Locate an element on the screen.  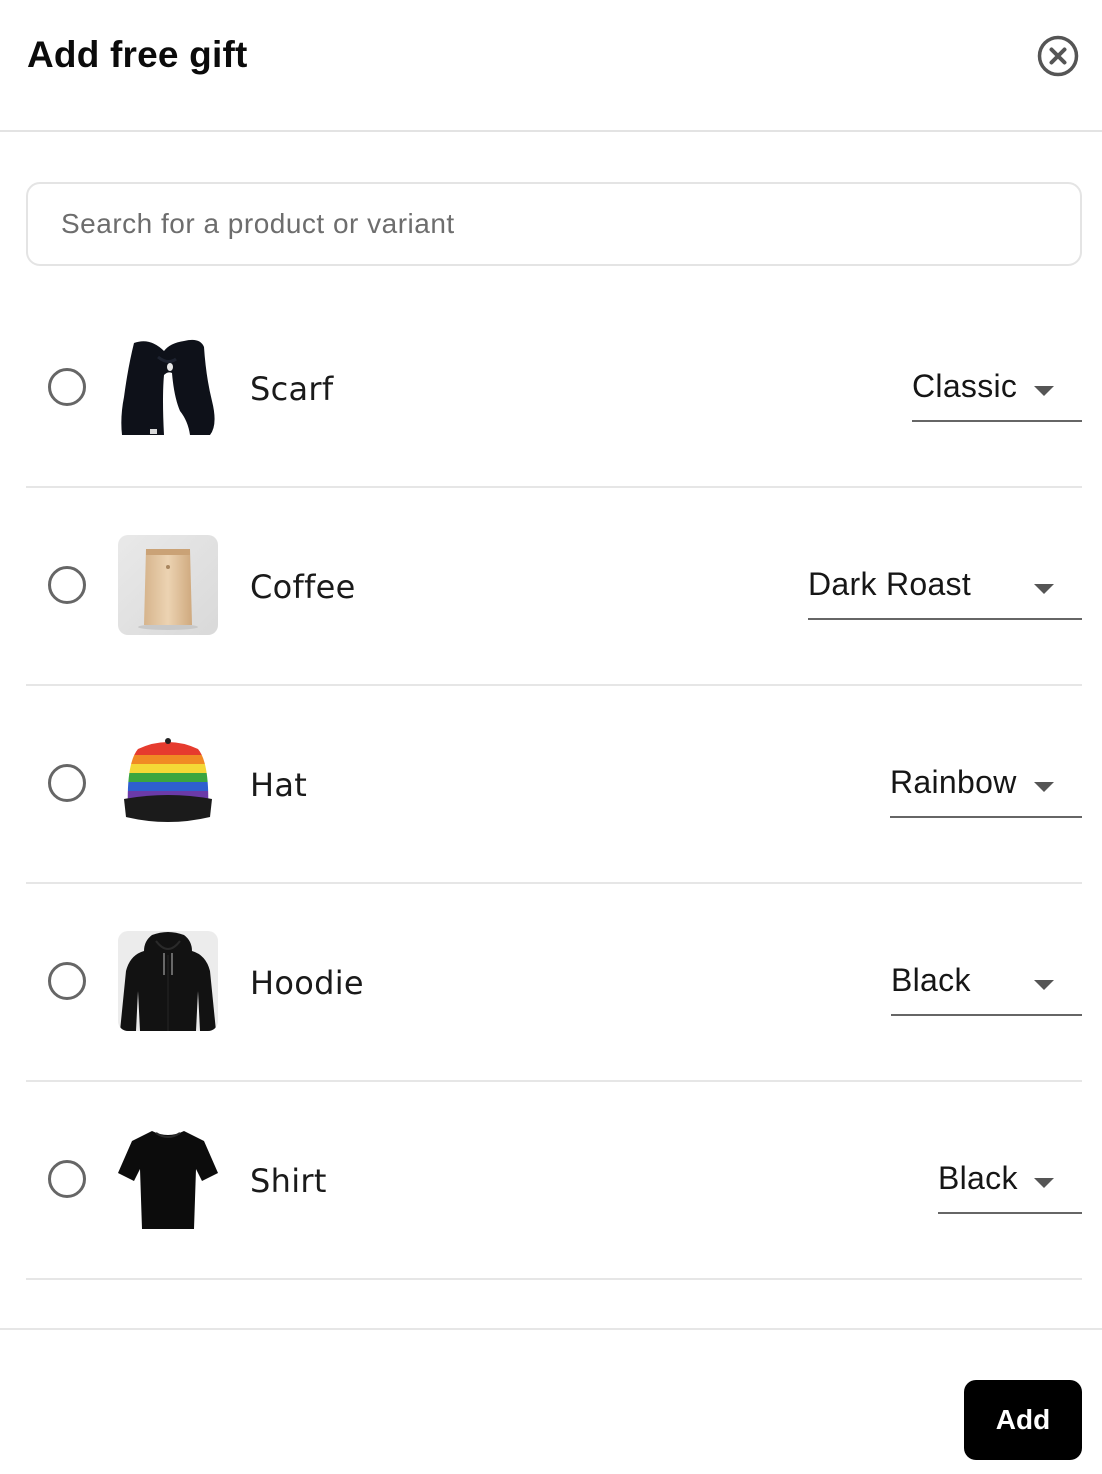
product-row-hoodie: Hoodie Black is located at coordinates (554, 983).